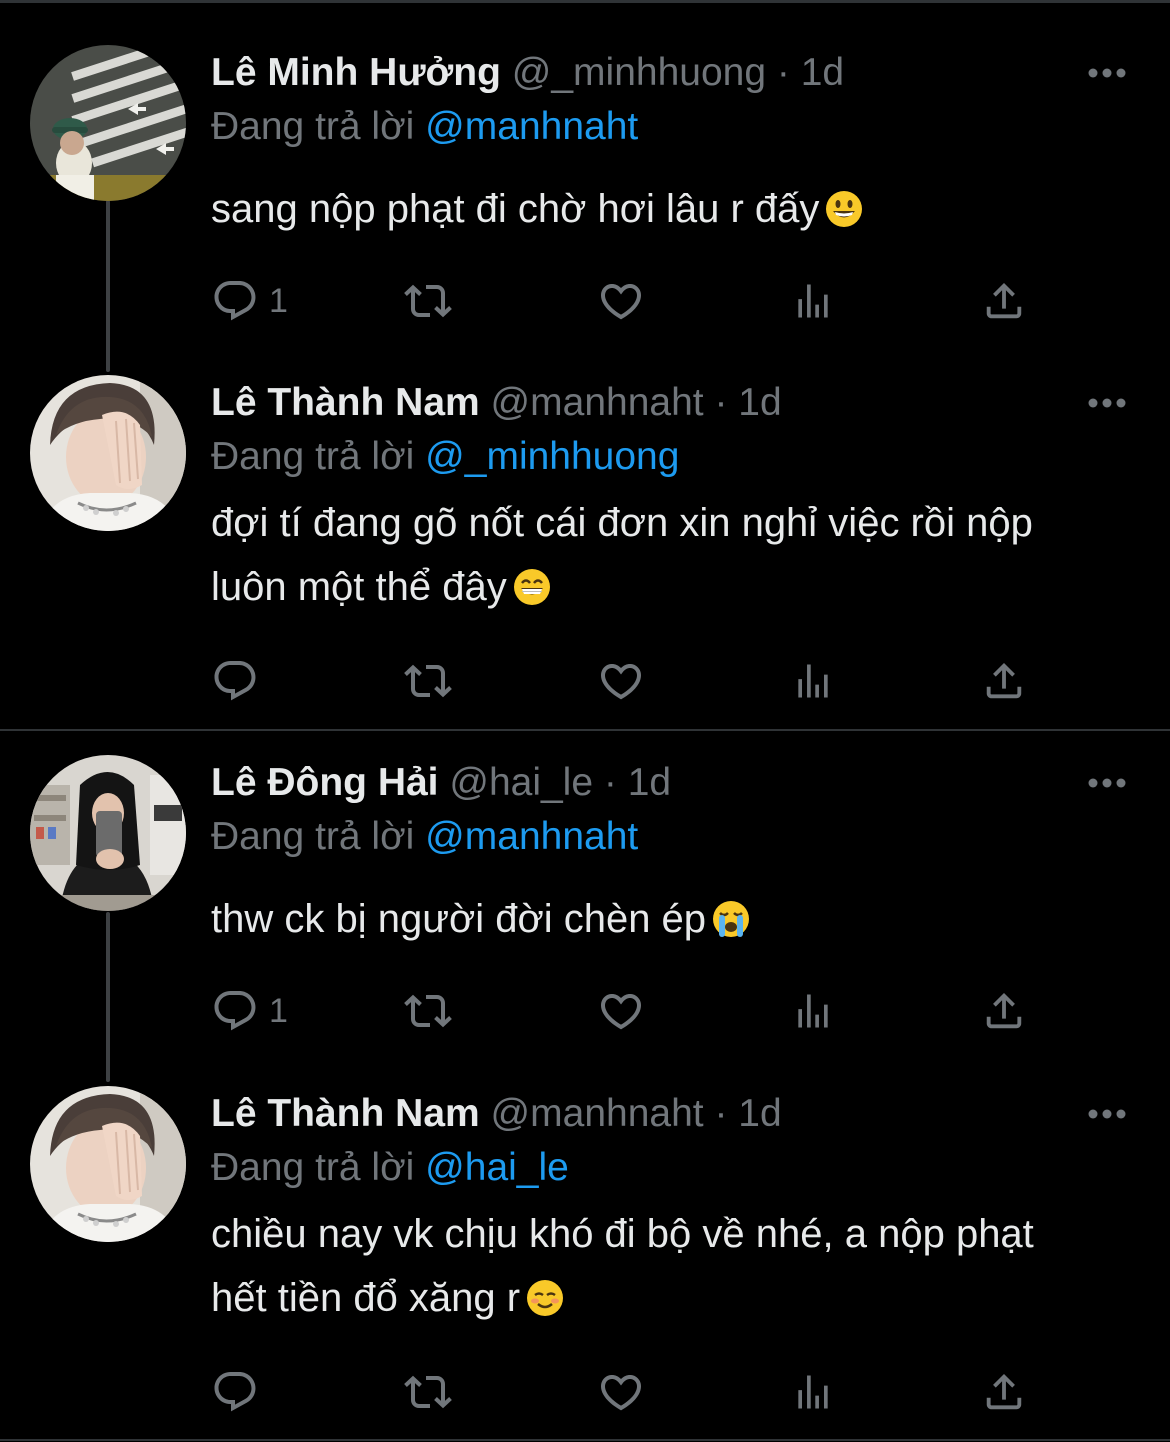  I want to click on mention-link: @_minhhuong, so click(552, 456).